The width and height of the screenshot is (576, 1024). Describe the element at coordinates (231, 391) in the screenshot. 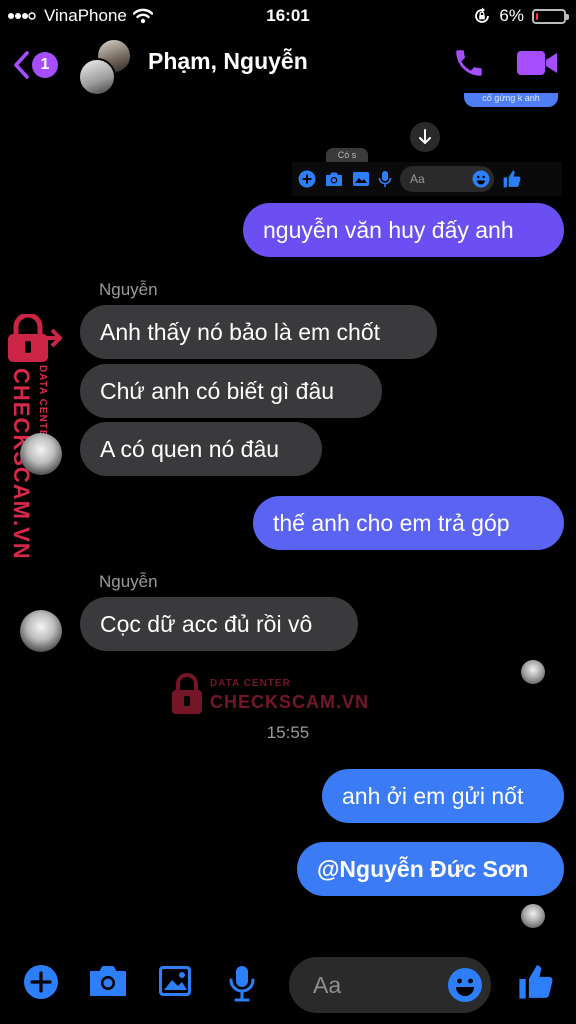

I see `message-bubble-incoming: Chứ anh có biết gì đâu` at that location.